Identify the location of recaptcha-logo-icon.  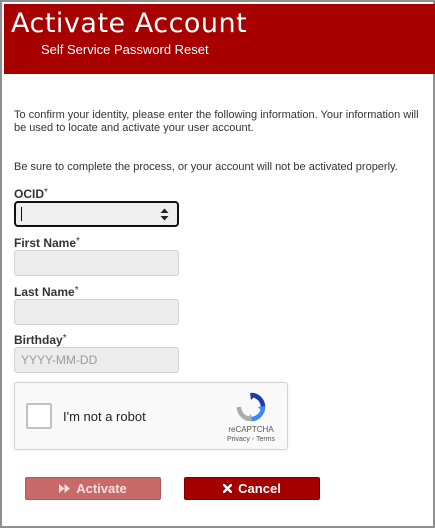
(251, 407).